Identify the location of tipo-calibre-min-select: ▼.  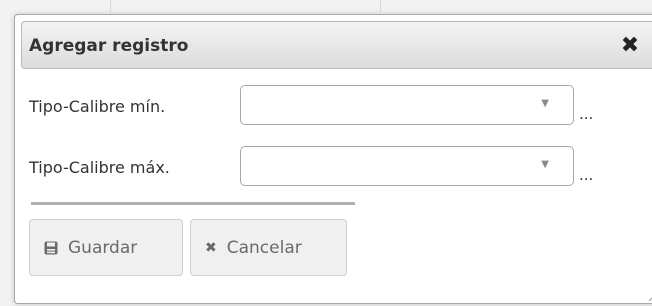
(407, 105).